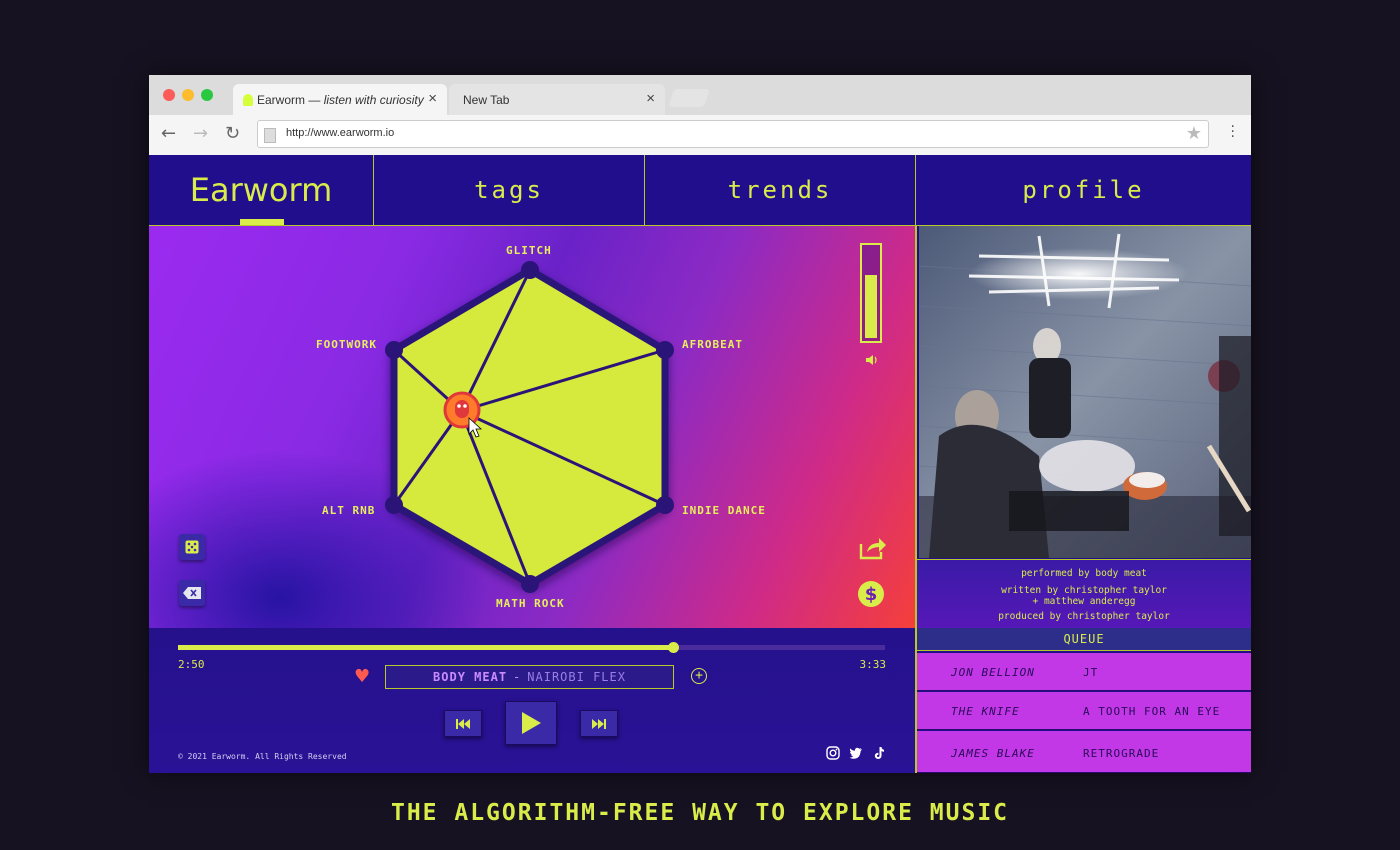 Image resolution: width=1400 pixels, height=850 pixels. I want to click on now-playing-track: NAIROBI FLEX, so click(576, 677).